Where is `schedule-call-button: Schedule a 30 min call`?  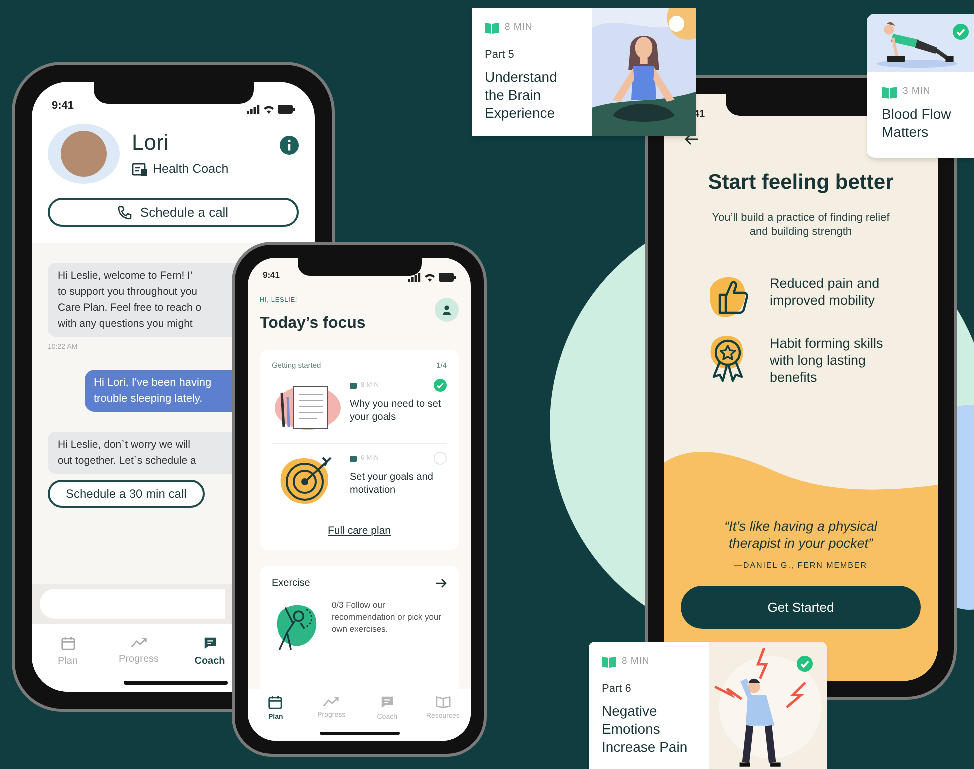
schedule-call-button: Schedule a 30 min call is located at coordinates (126, 494).